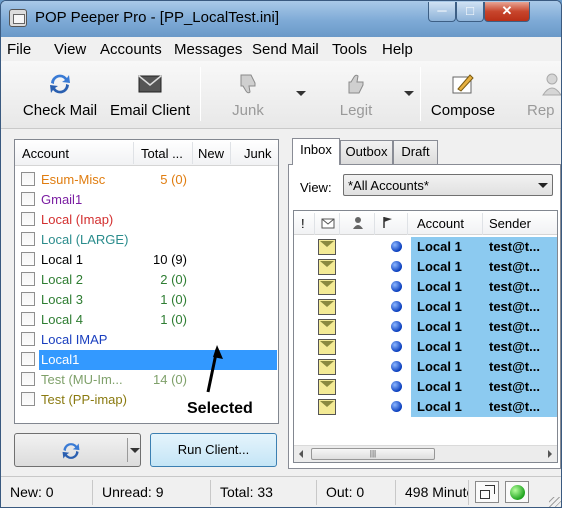 This screenshot has width=562, height=508. What do you see at coordinates (409, 93) in the screenshot?
I see `legit-dropdown-arrow` at bounding box center [409, 93].